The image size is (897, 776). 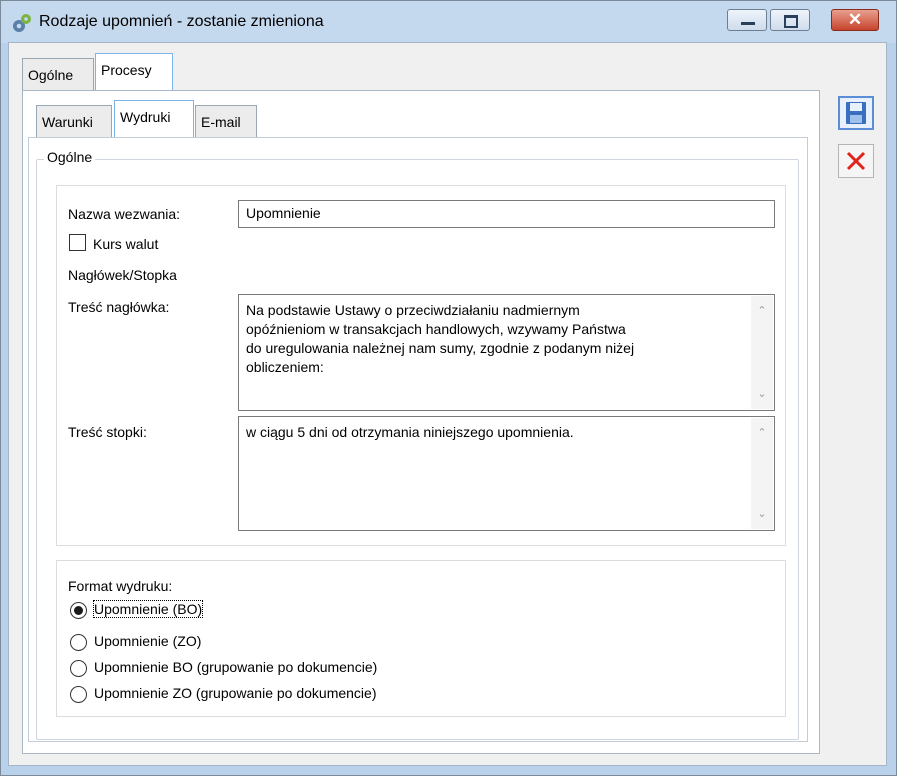 What do you see at coordinates (747, 20) in the screenshot?
I see `minimize-button` at bounding box center [747, 20].